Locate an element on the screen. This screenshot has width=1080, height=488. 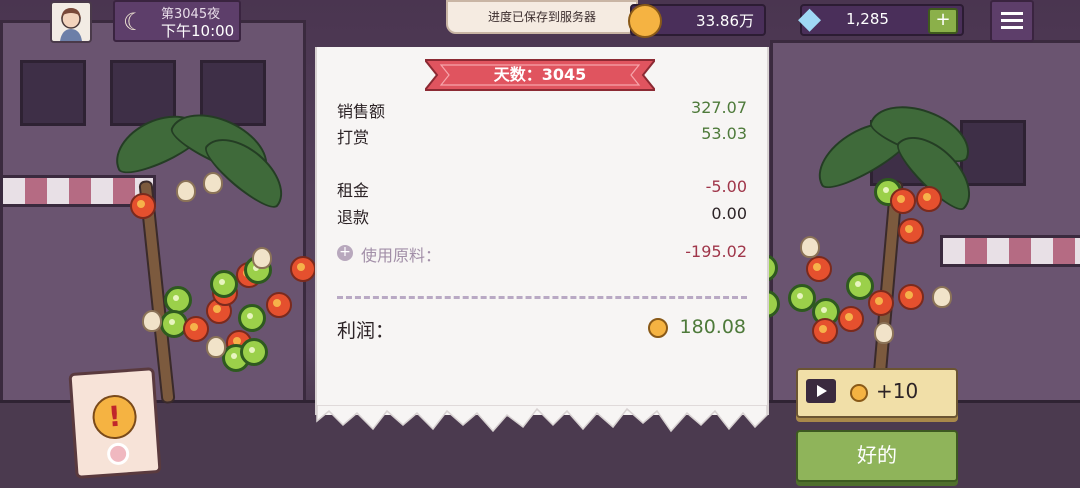
profit-value: 180.08 is located at coordinates (712, 327).